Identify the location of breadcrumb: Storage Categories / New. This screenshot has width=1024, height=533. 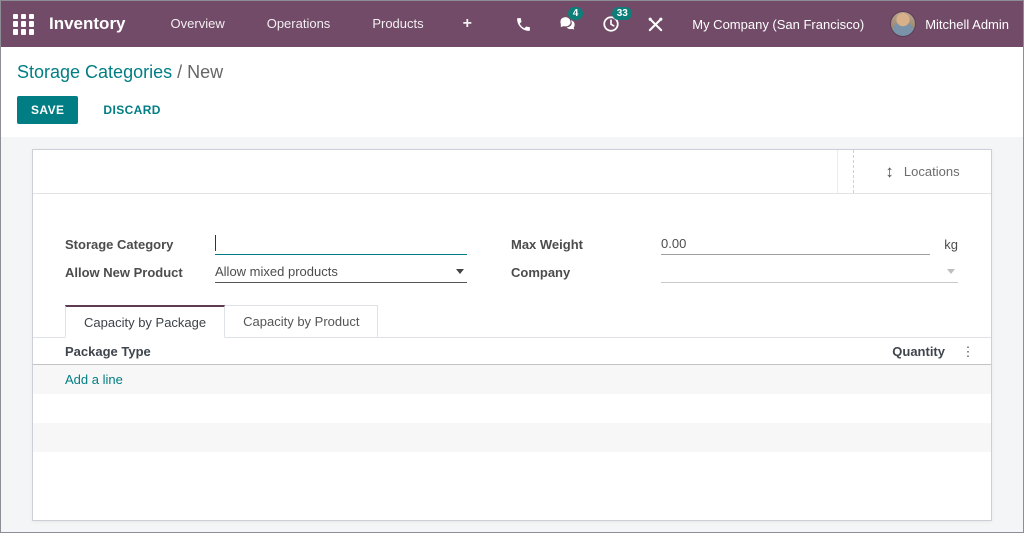
(512, 72).